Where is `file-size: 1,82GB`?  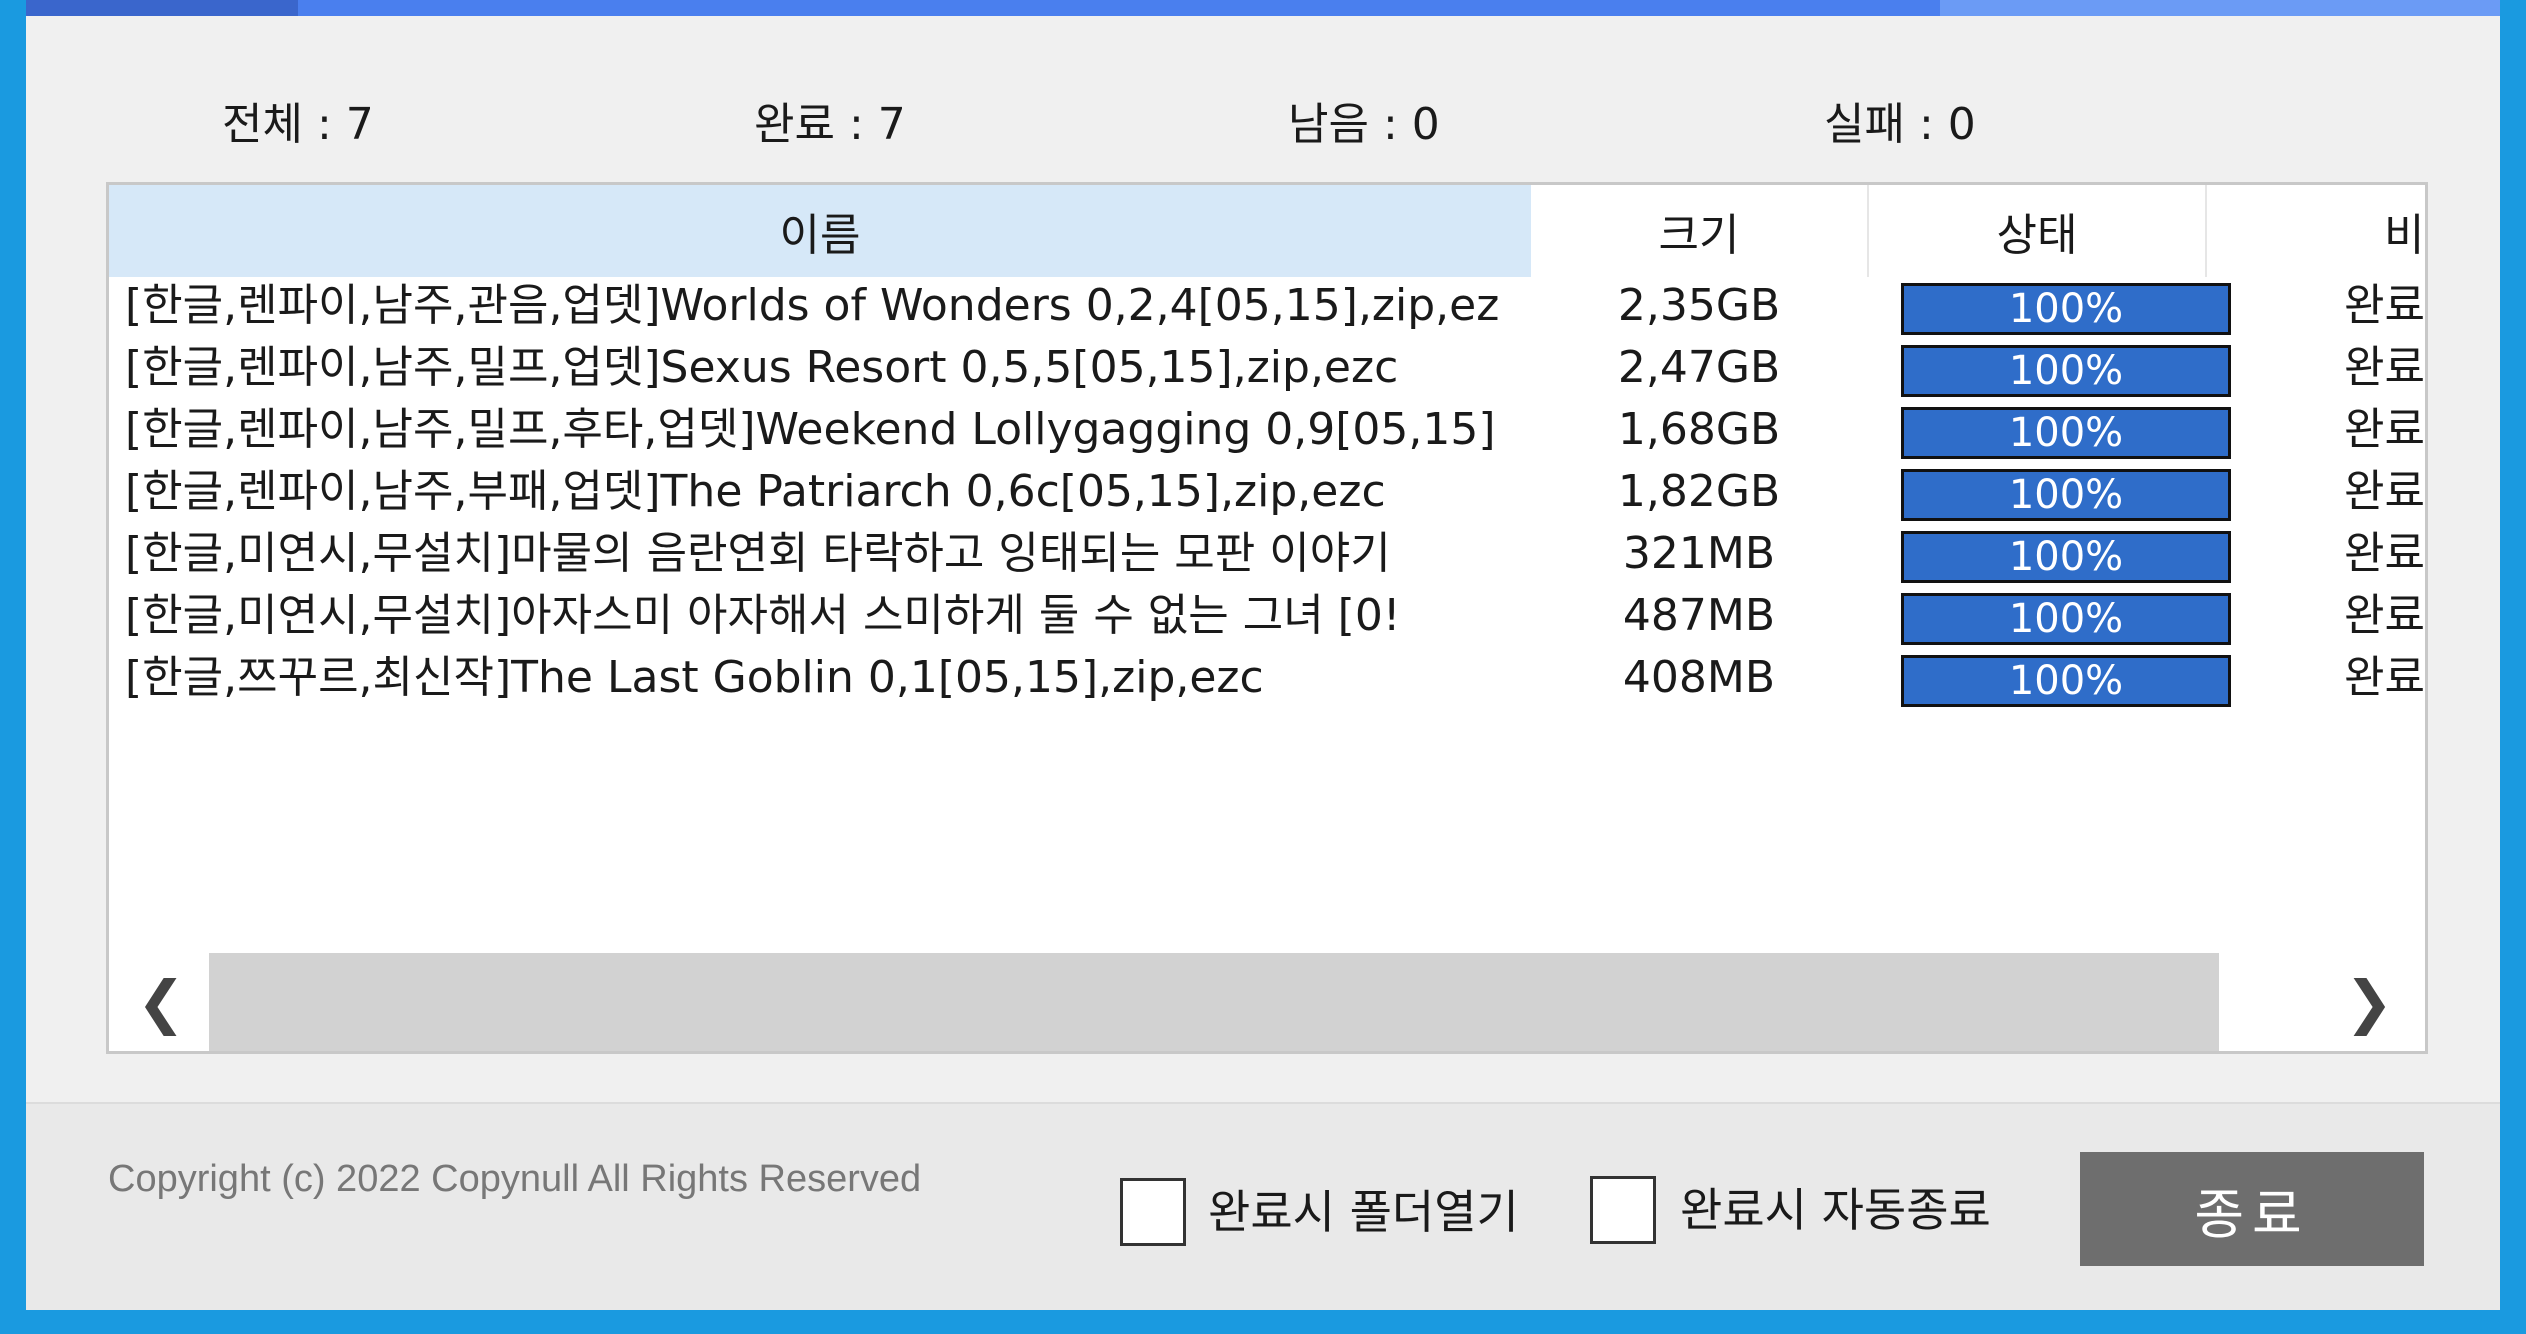 file-size: 1,82GB is located at coordinates (1699, 491).